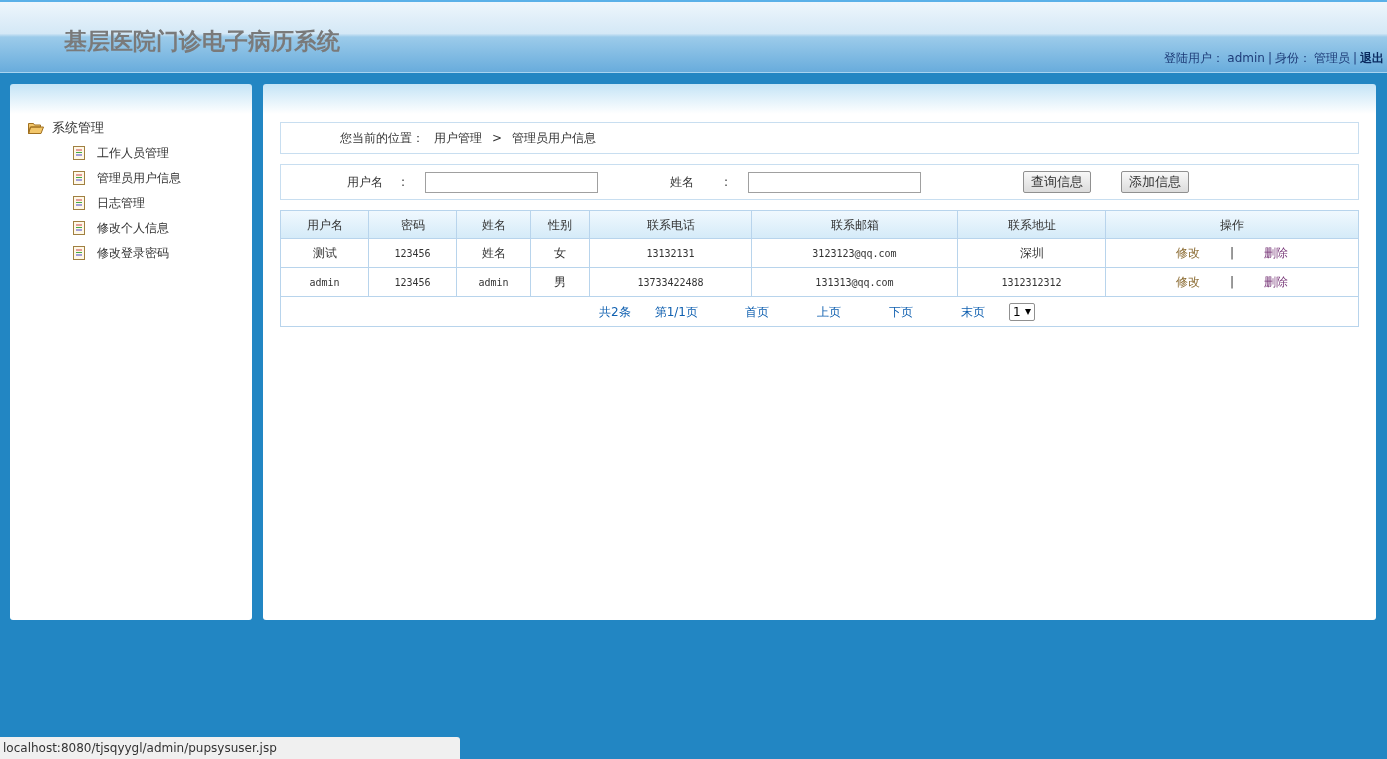 The image size is (1387, 759). I want to click on breadcrumb-item: 用户管理, so click(458, 138).